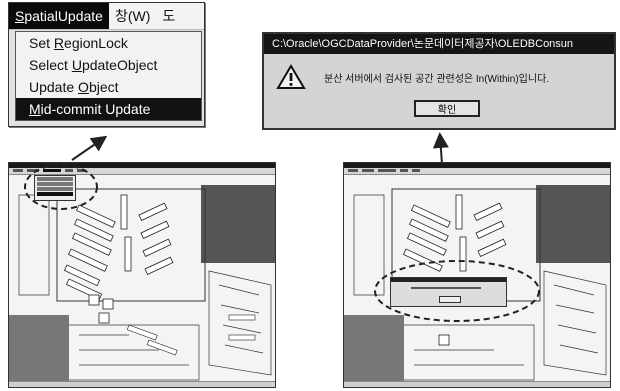  I want to click on window-menu-bar, so click(477, 171).